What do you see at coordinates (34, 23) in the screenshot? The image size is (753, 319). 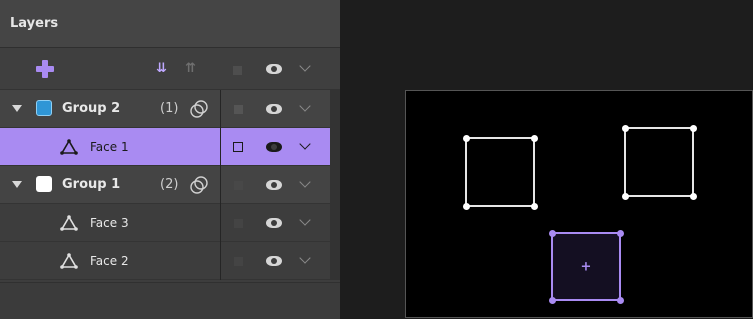 I see `panel-title: Layers` at bounding box center [34, 23].